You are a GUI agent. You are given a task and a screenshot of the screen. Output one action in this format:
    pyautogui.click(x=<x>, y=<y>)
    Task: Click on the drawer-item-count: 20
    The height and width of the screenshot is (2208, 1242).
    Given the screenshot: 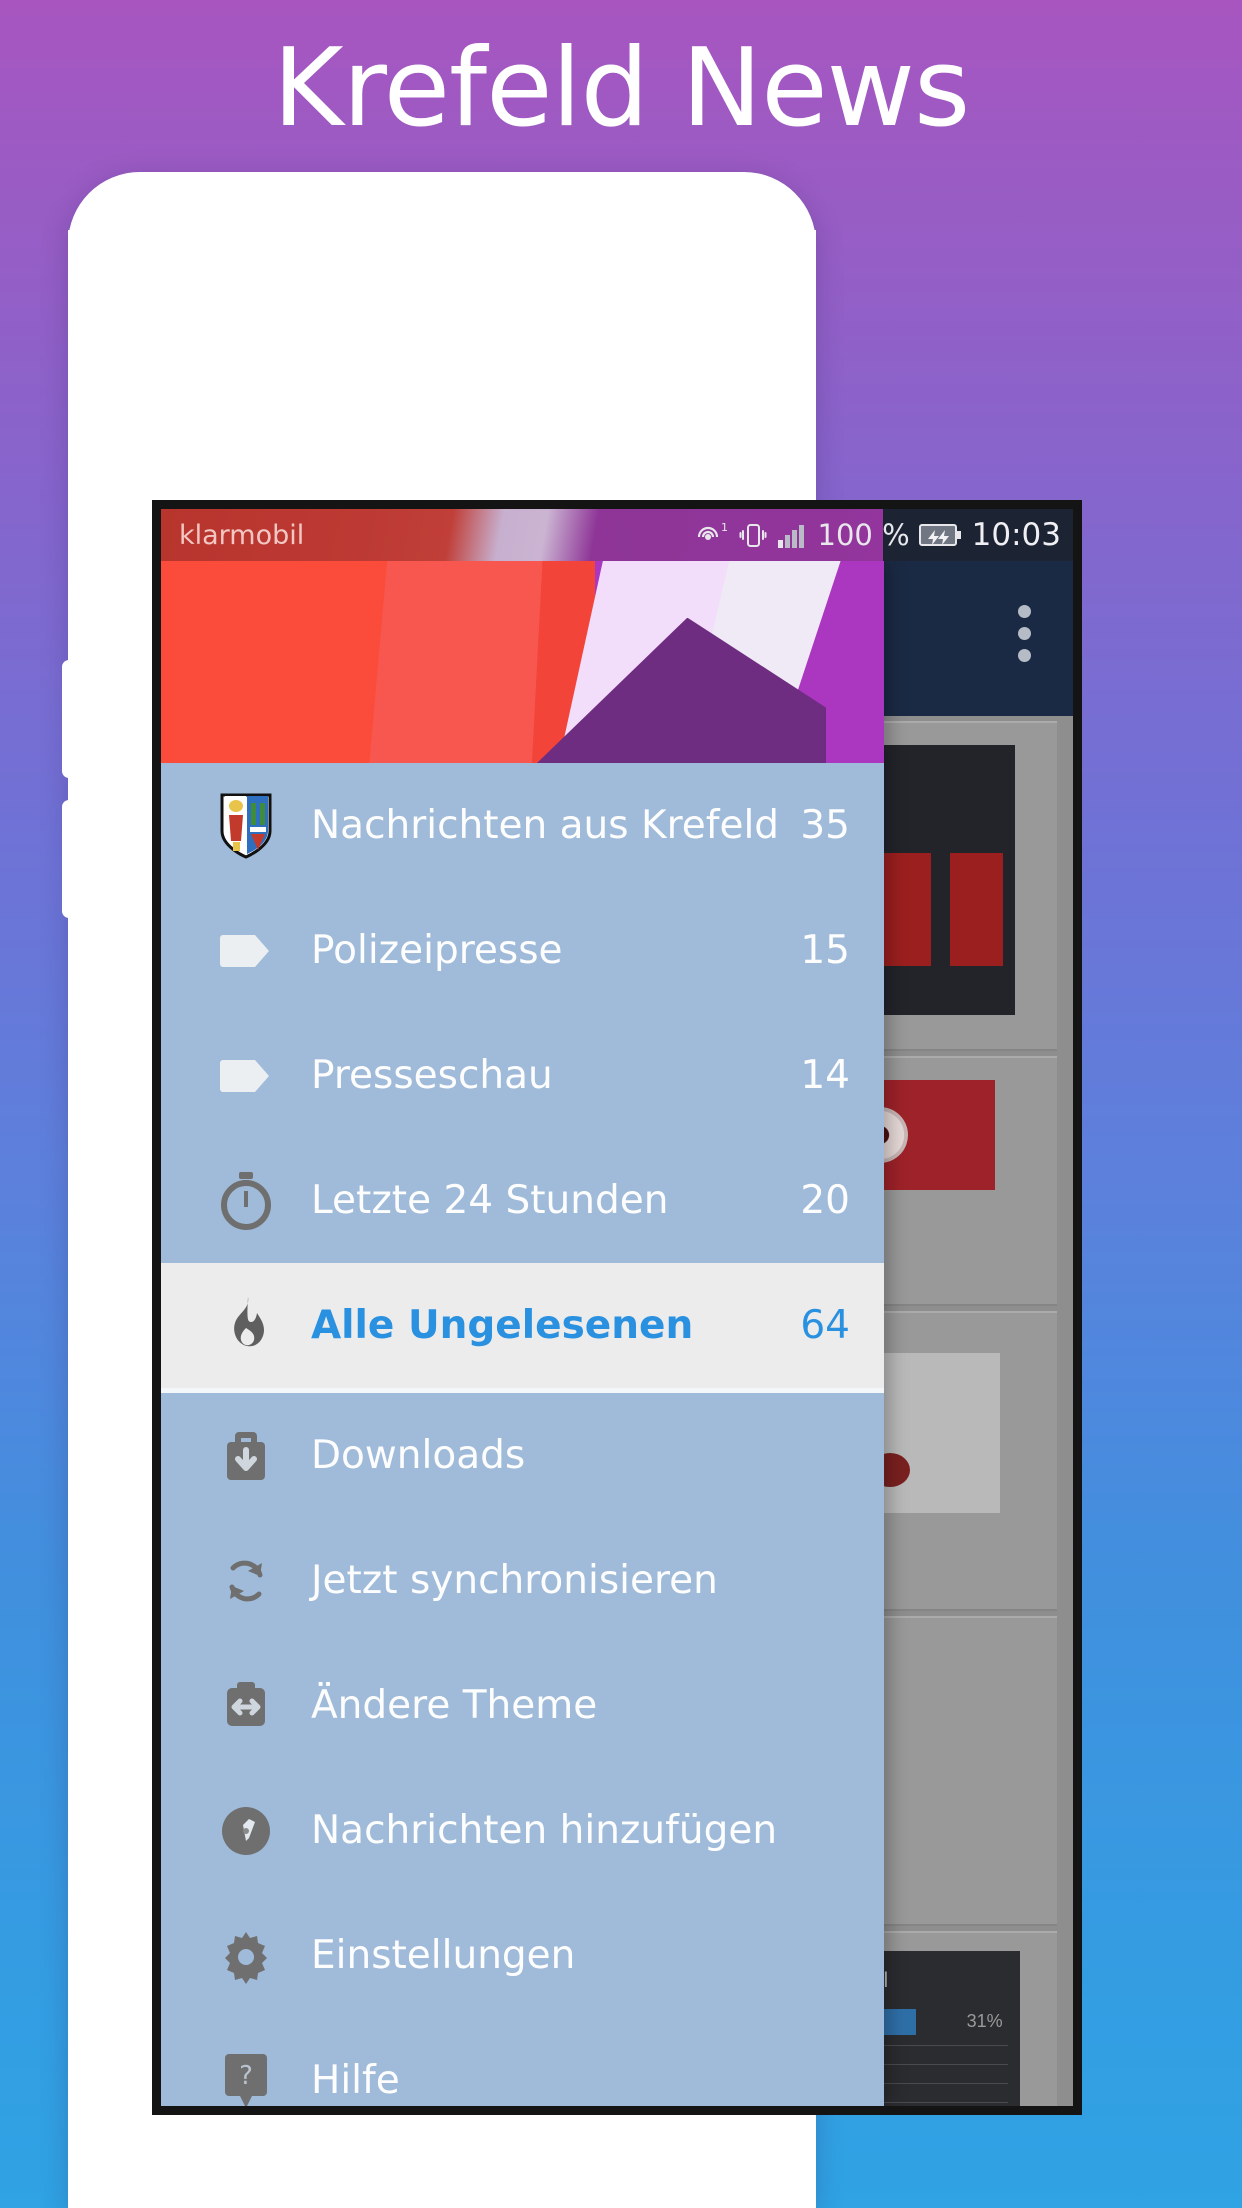 What is the action you would take?
    pyautogui.click(x=825, y=1200)
    